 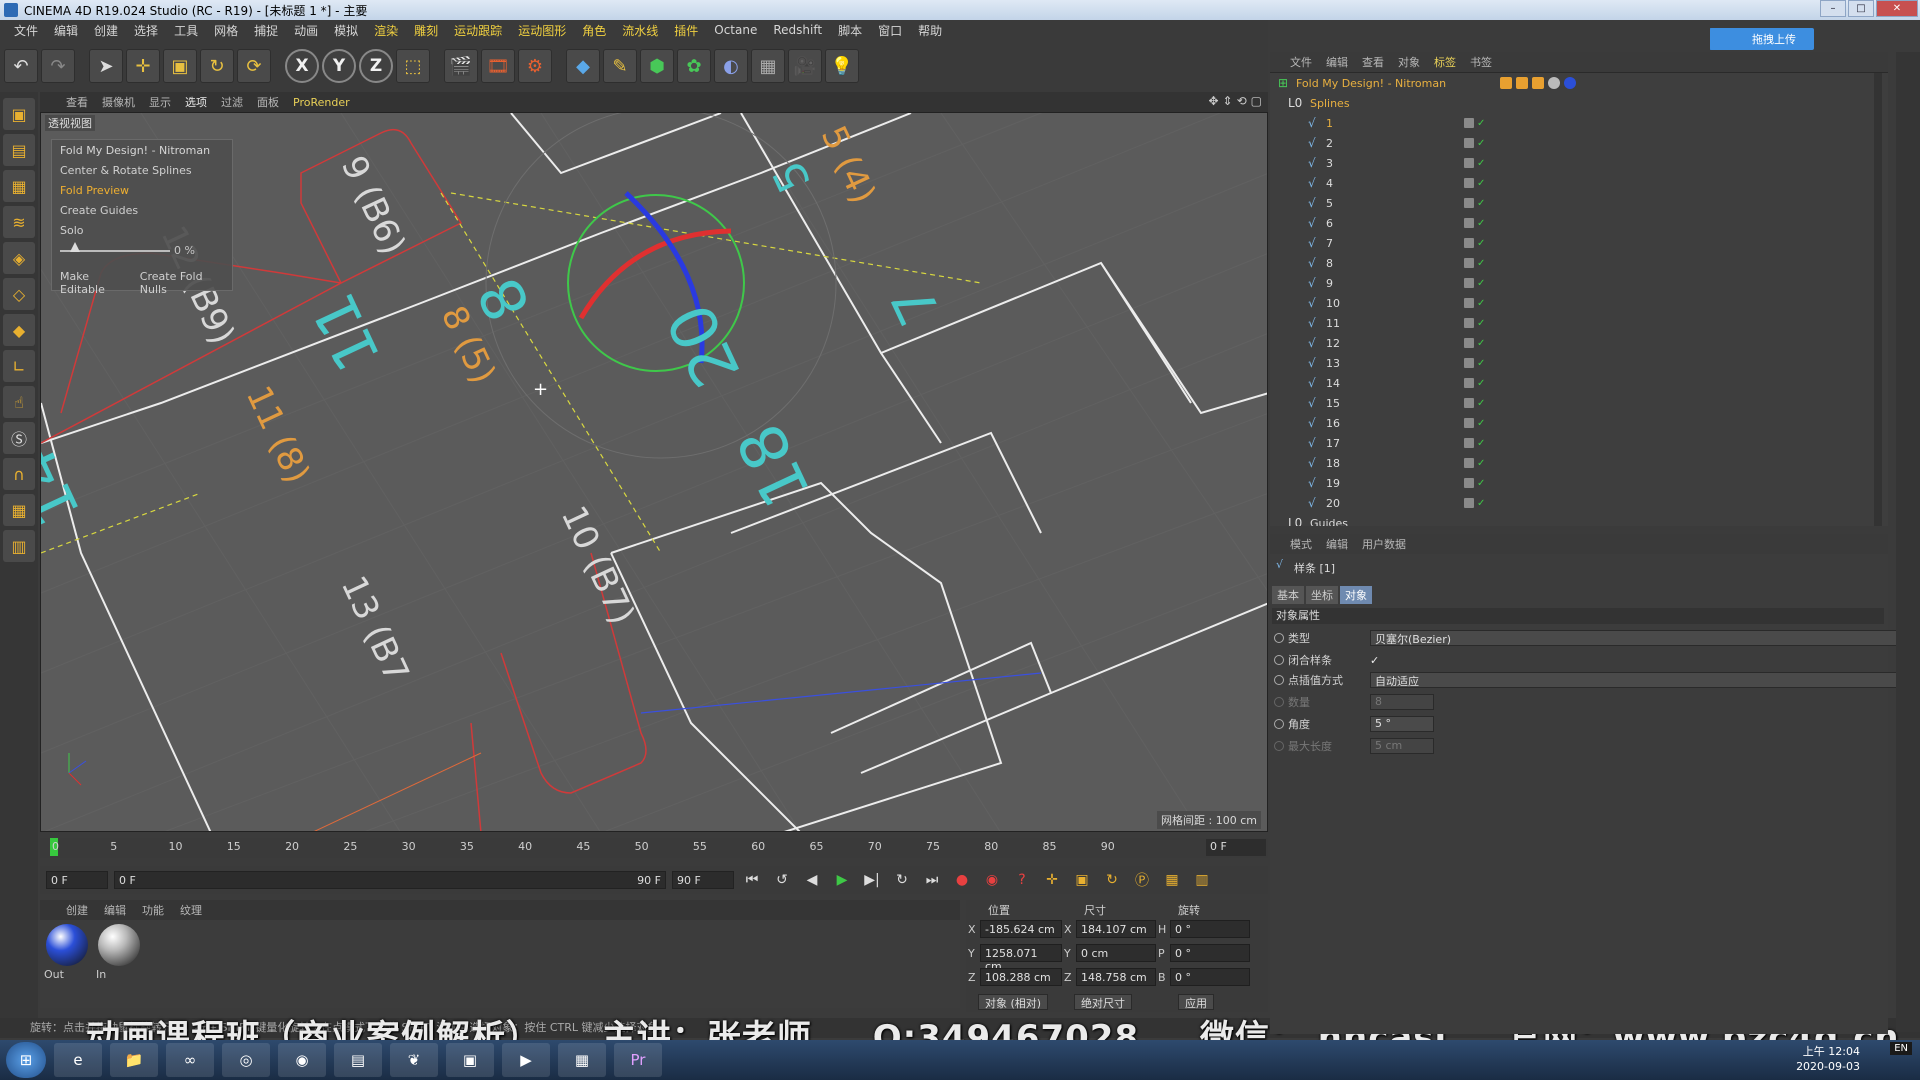 I want to click on baidu-icon: ∞, so click(x=190, y=1060).